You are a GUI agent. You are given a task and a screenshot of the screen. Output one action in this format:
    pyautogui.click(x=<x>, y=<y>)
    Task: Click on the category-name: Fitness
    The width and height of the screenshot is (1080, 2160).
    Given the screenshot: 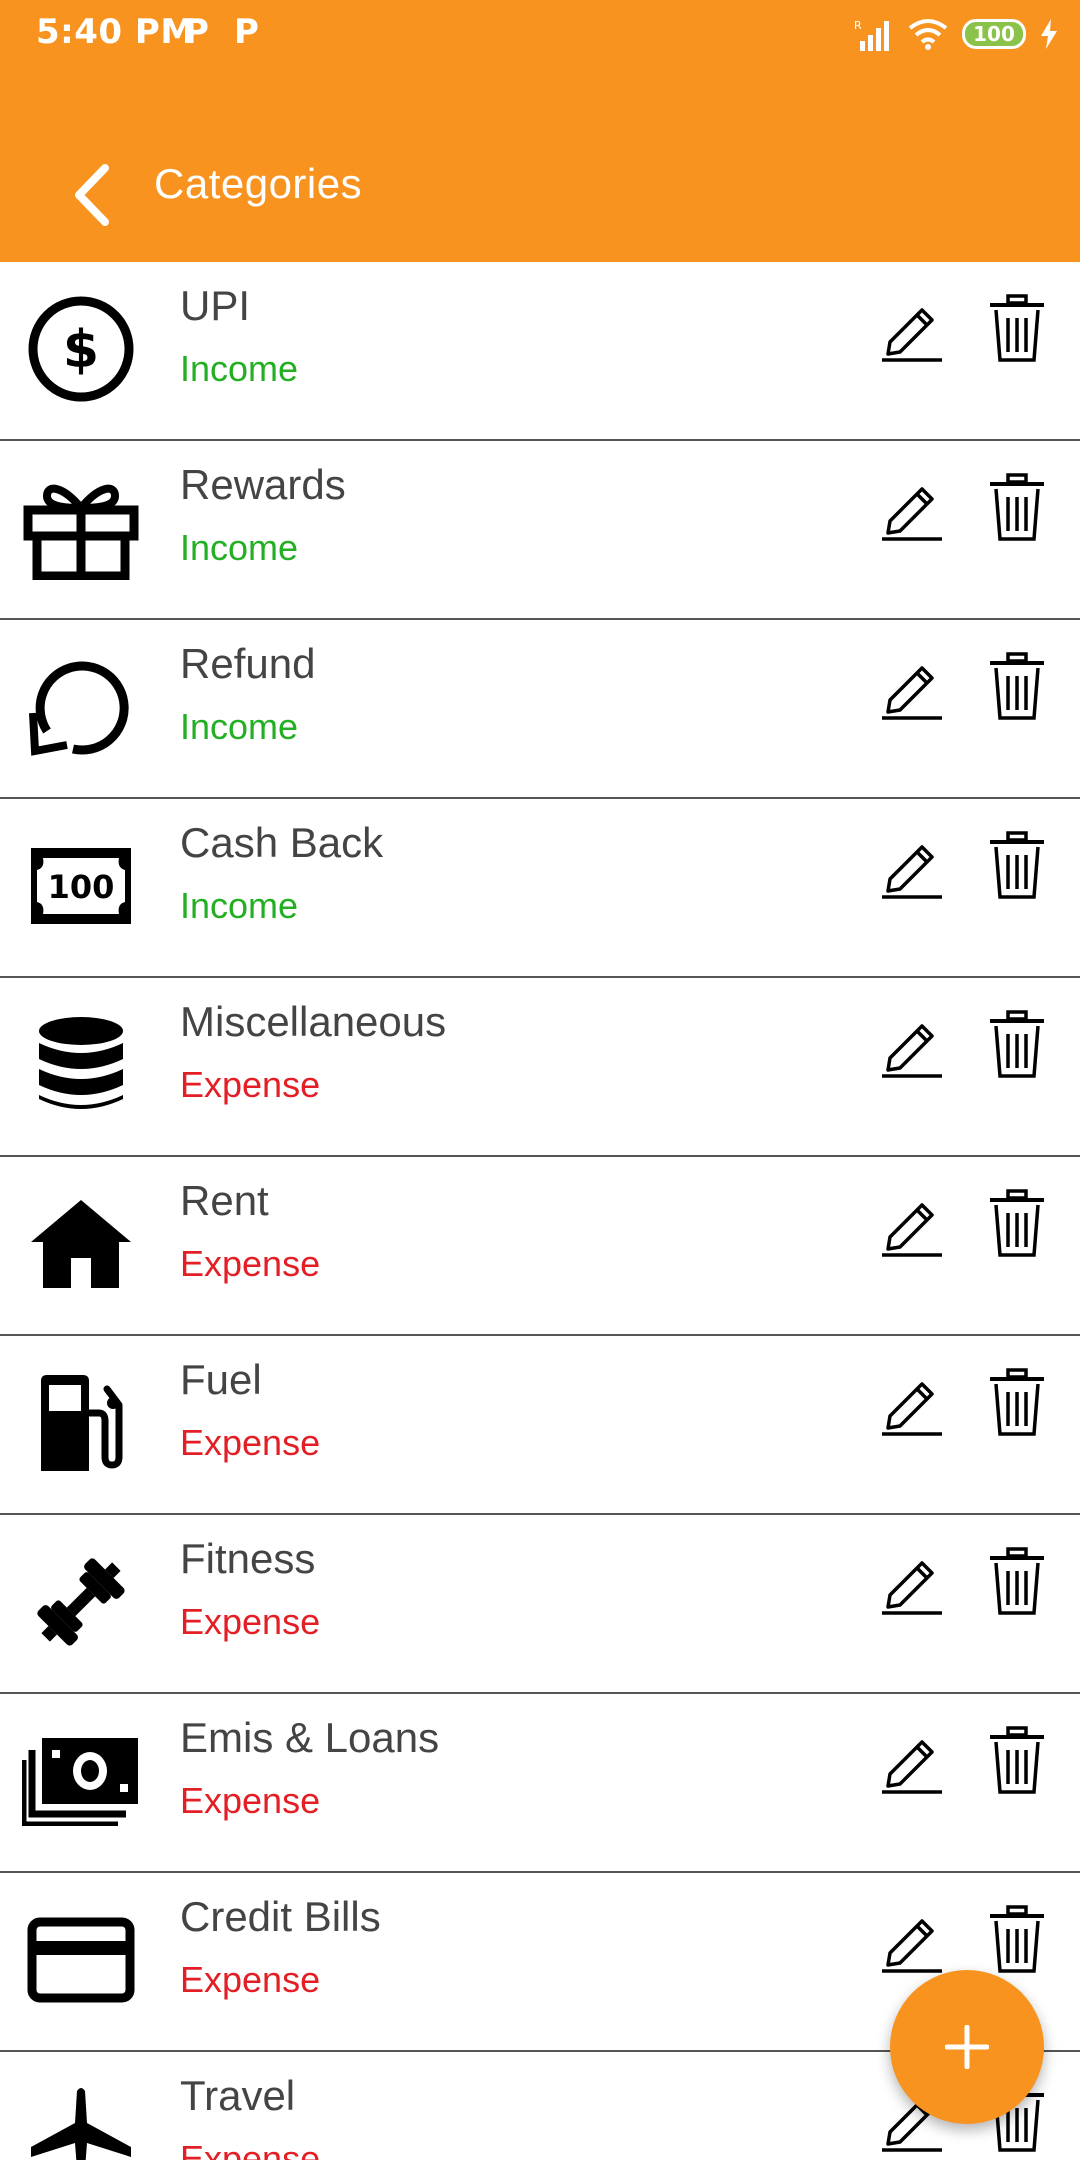 What is the action you would take?
    pyautogui.click(x=248, y=1558)
    